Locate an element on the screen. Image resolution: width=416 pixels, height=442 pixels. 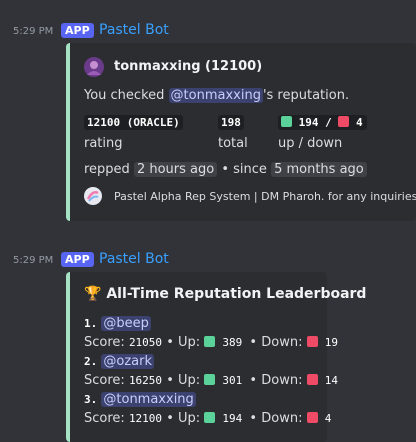
entry-score: 21050 is located at coordinates (145, 342).